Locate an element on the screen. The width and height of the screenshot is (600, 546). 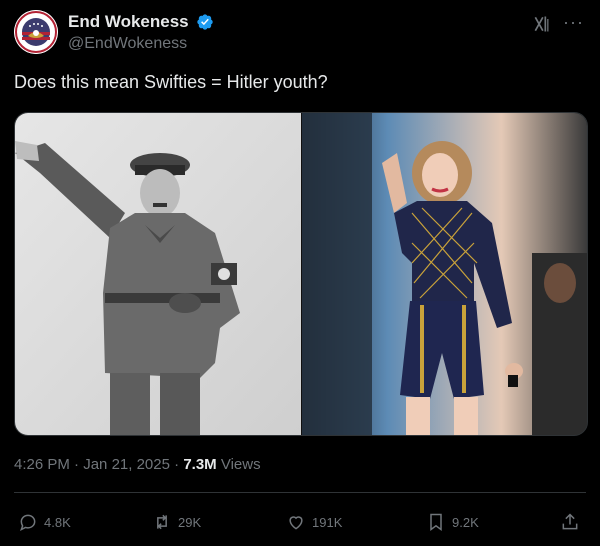
bookmark-icon is located at coordinates (436, 522).